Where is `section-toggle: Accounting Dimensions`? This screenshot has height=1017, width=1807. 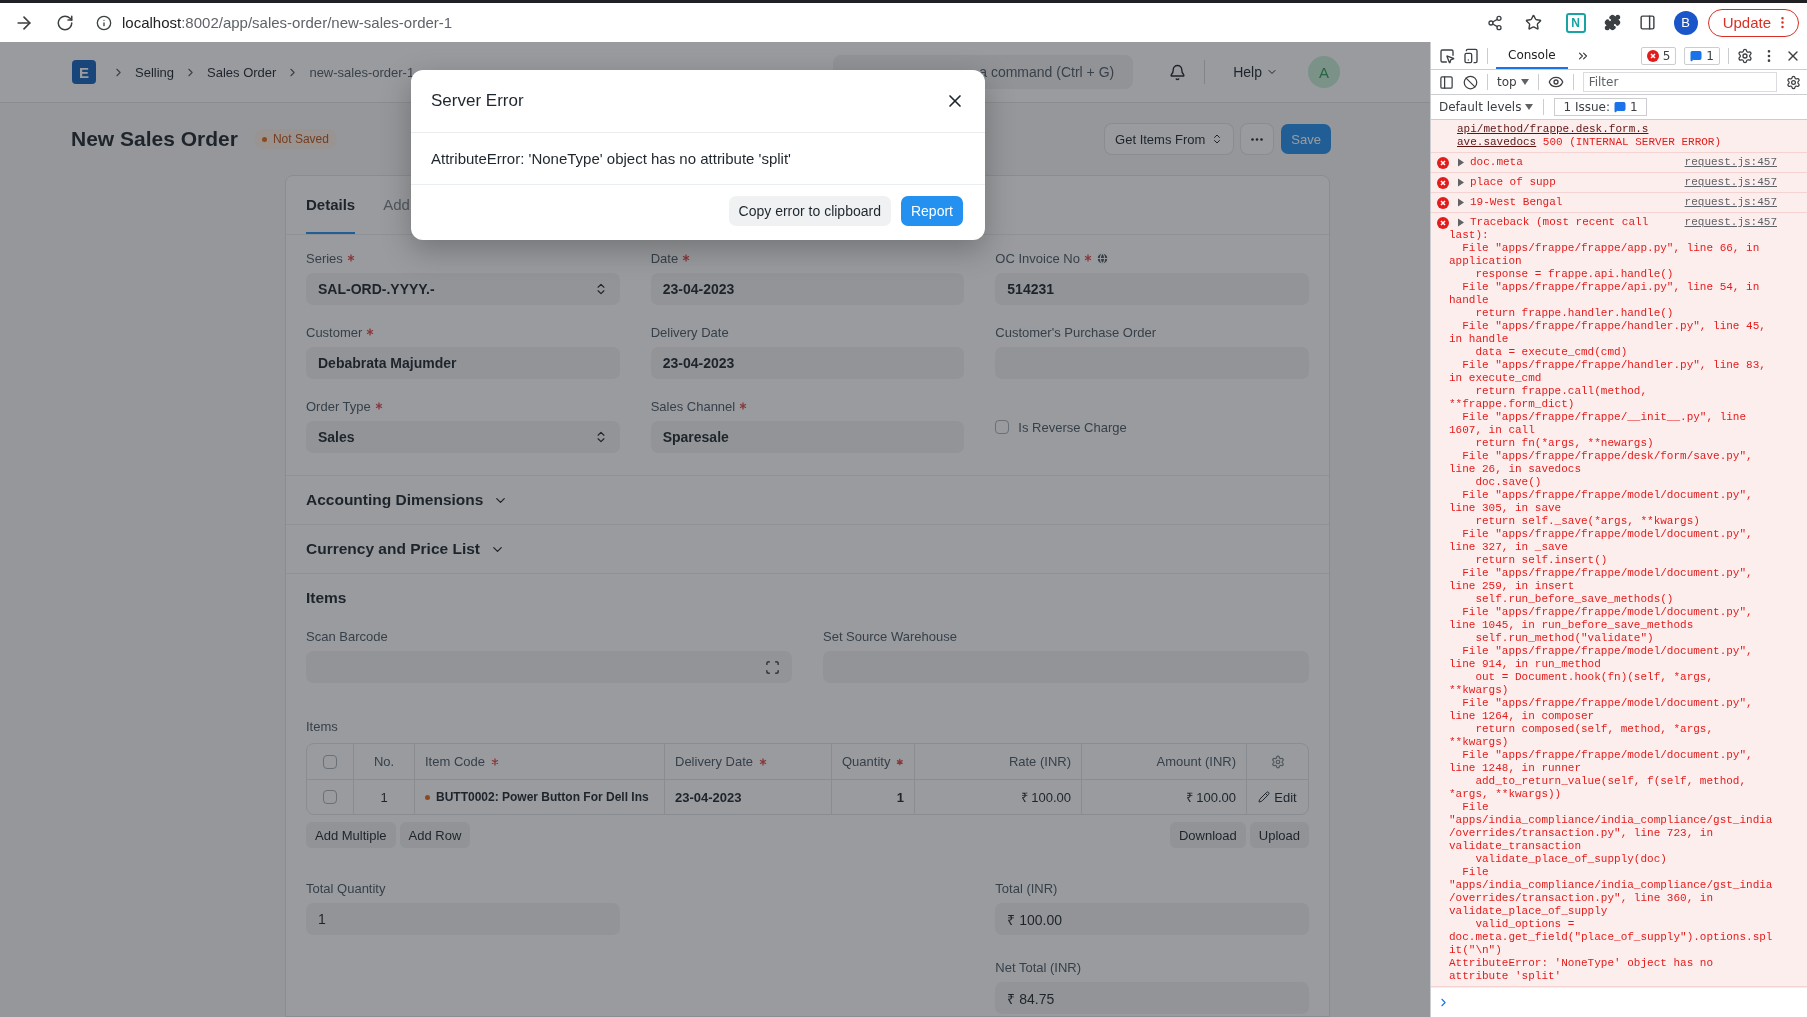
section-toggle: Accounting Dimensions is located at coordinates (407, 500).